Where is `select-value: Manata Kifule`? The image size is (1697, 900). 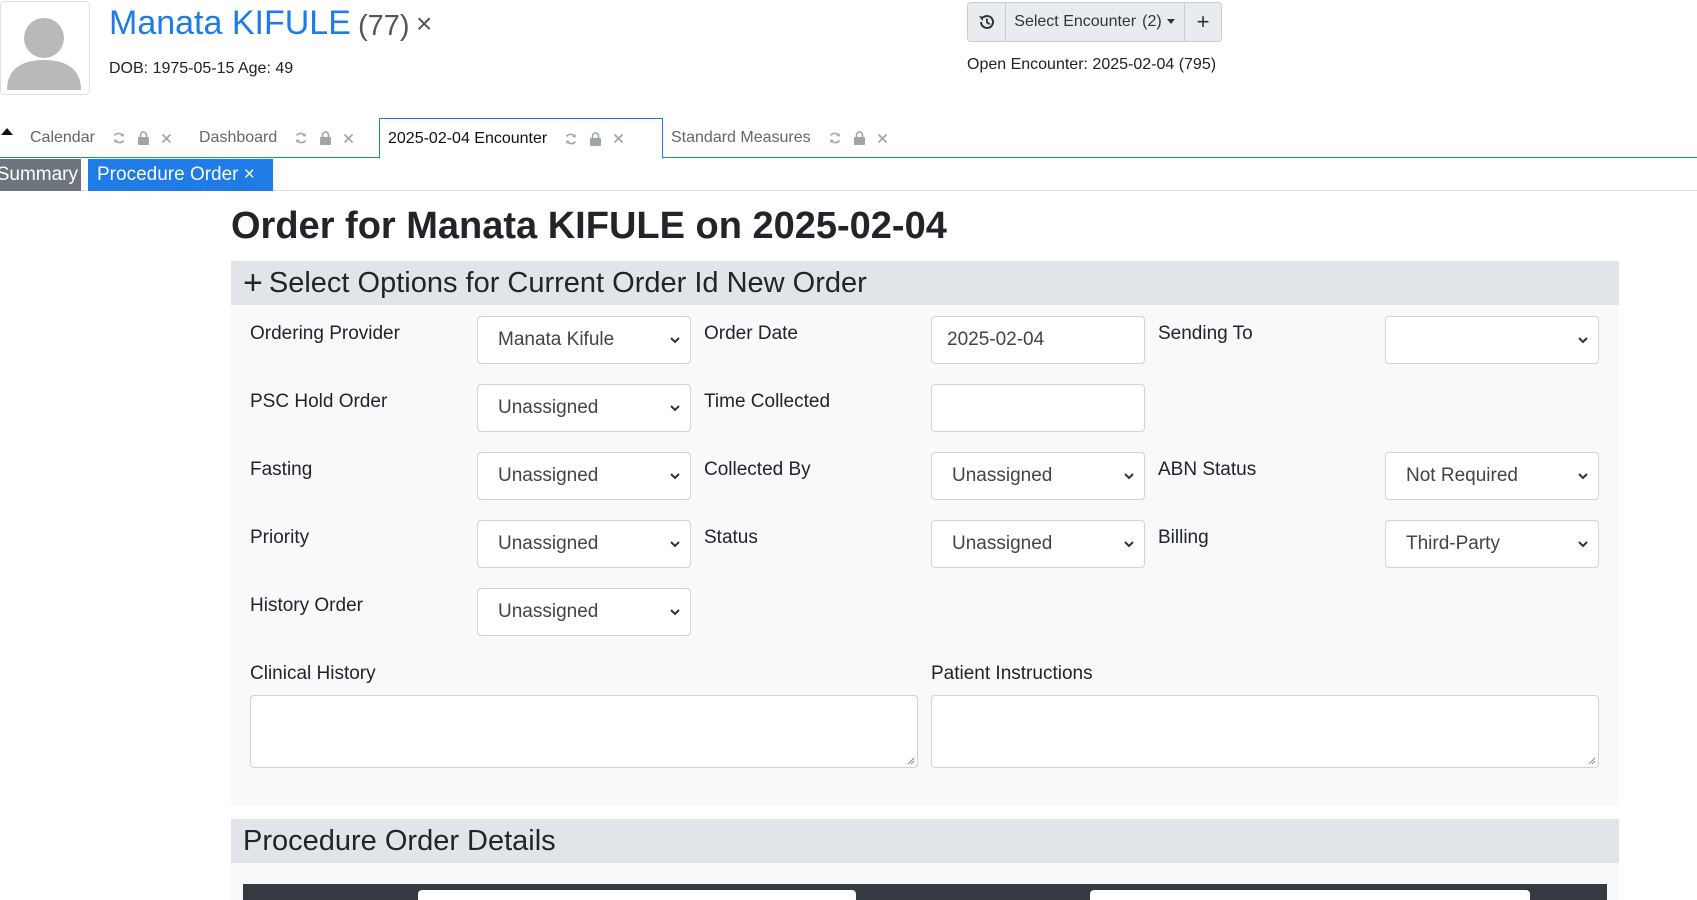 select-value: Manata Kifule is located at coordinates (556, 339).